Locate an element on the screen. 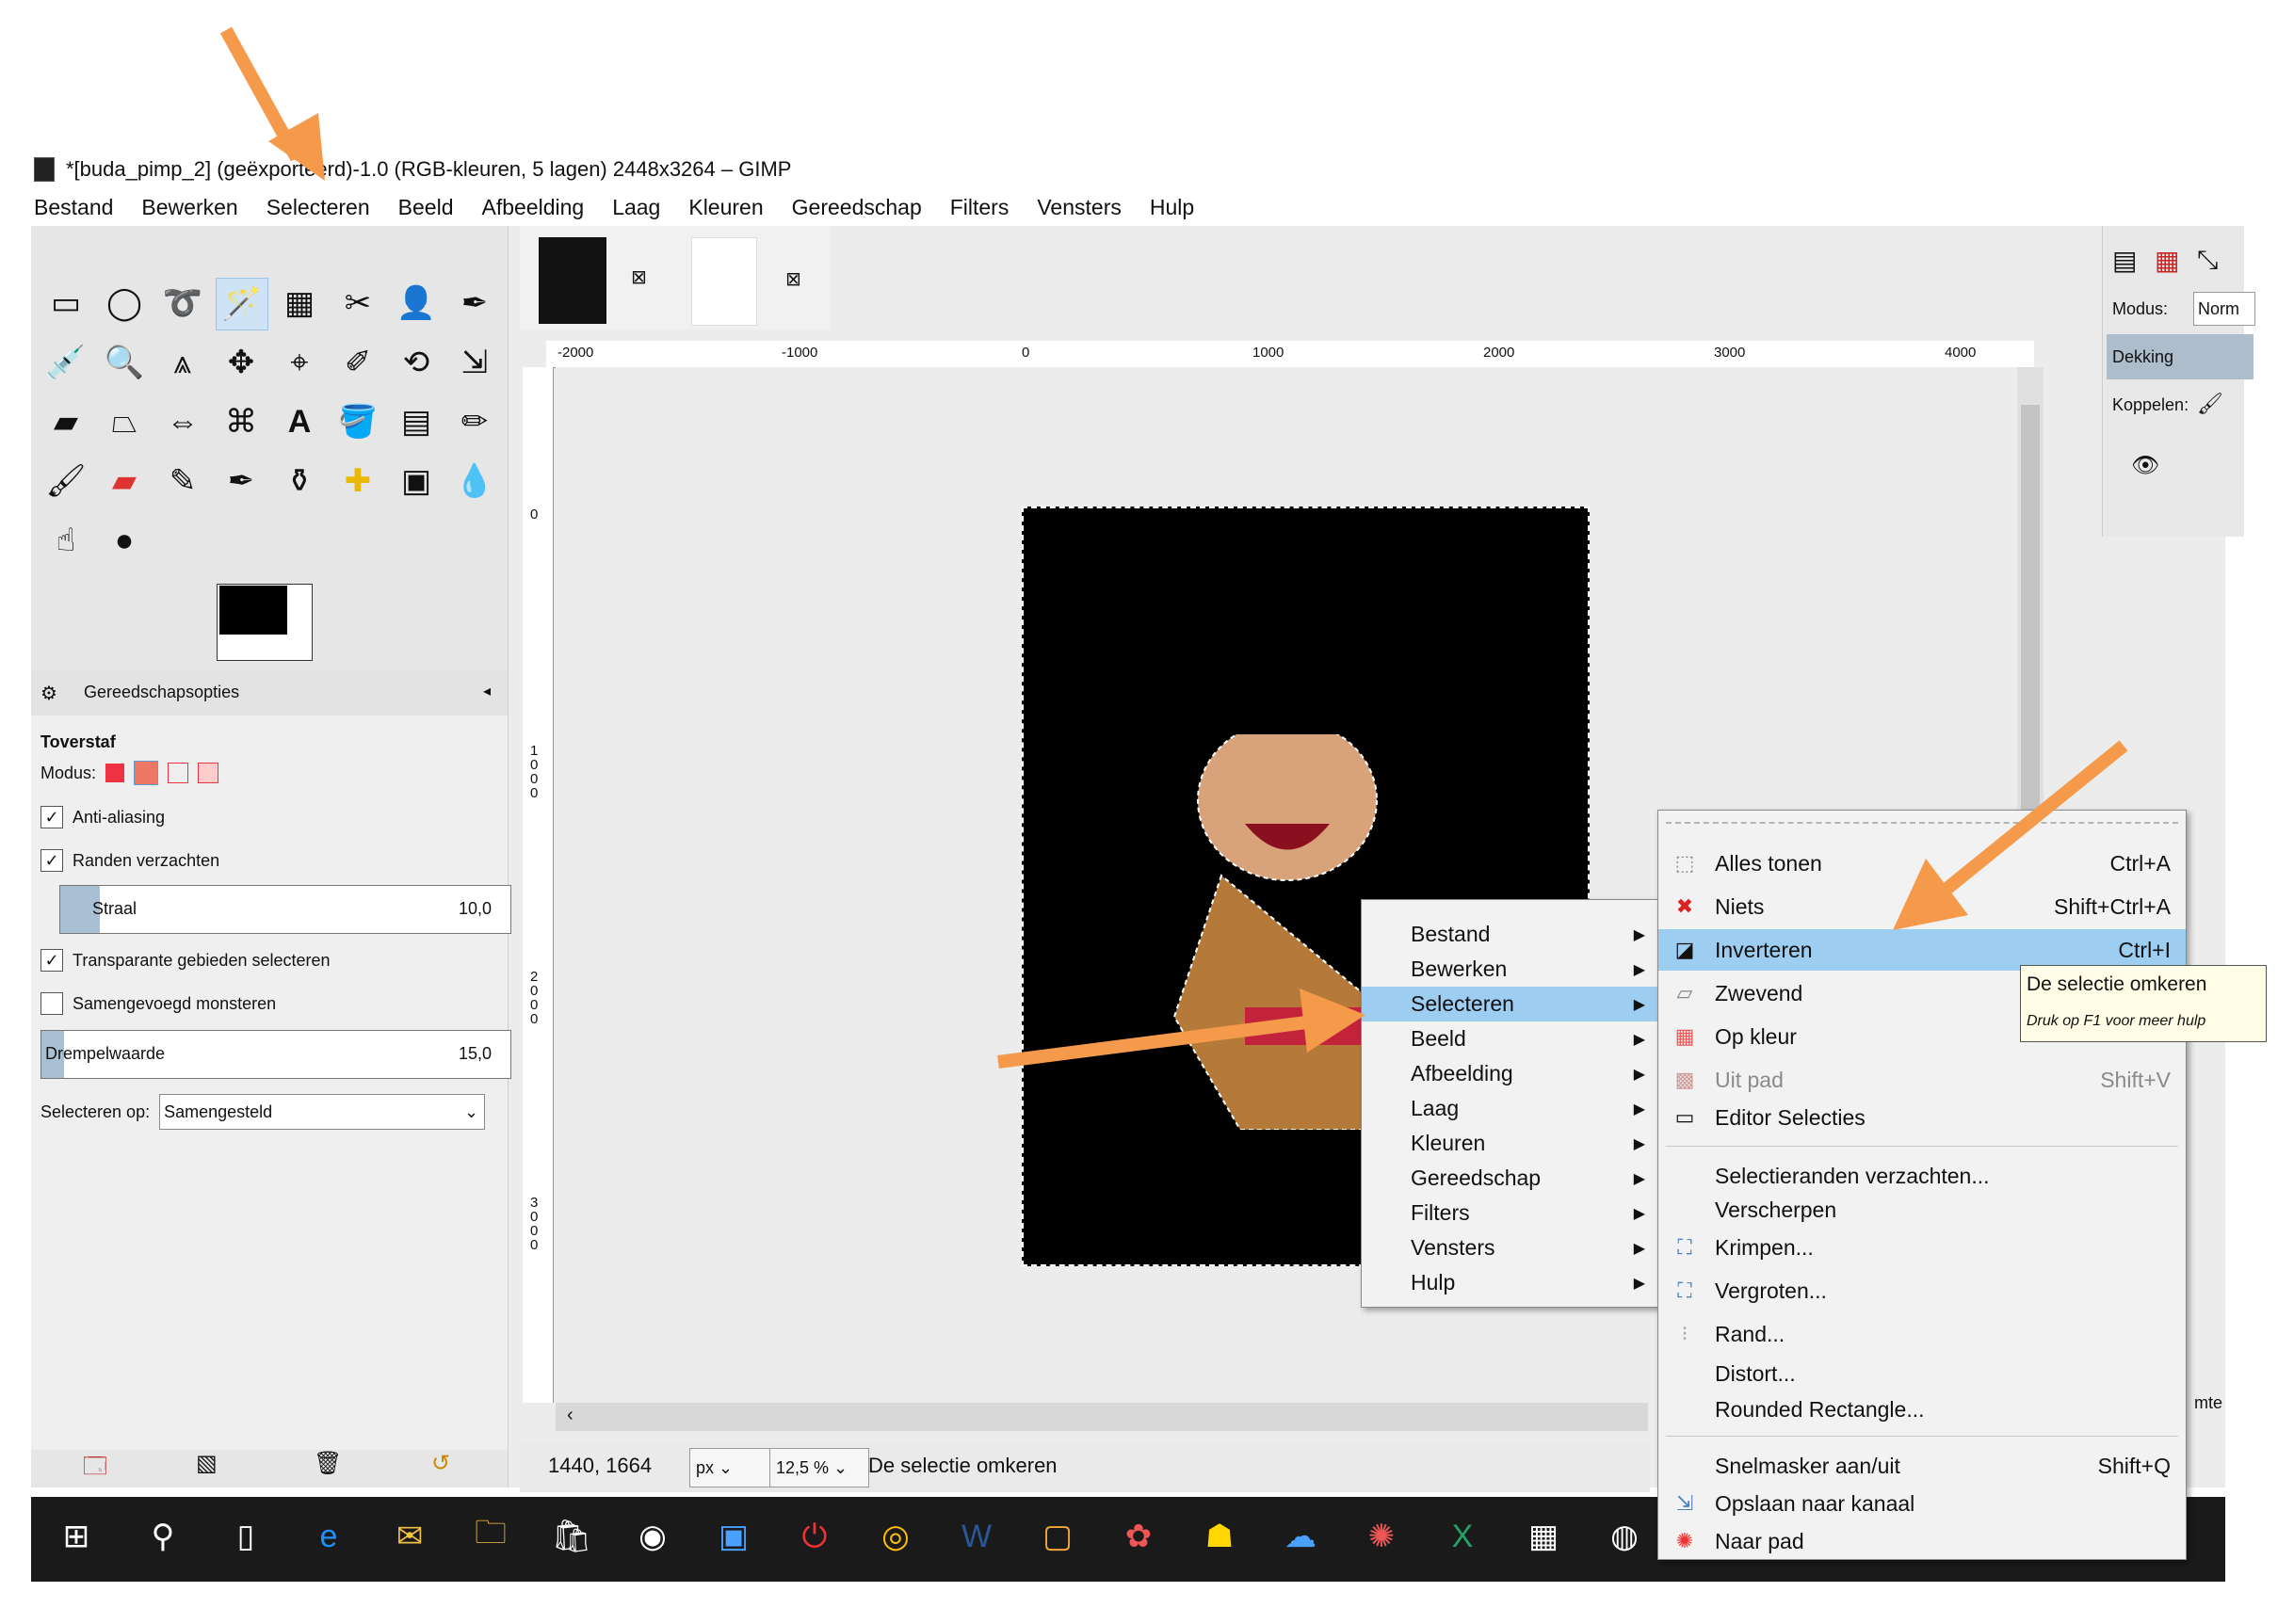 This screenshot has height=1624, width=2294. app-icon: ◍ is located at coordinates (1625, 1536).